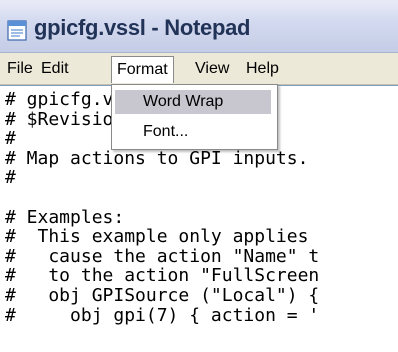  Describe the element at coordinates (157, 158) in the screenshot. I see `editor-line: # Map actions to GPI inputs.` at that location.